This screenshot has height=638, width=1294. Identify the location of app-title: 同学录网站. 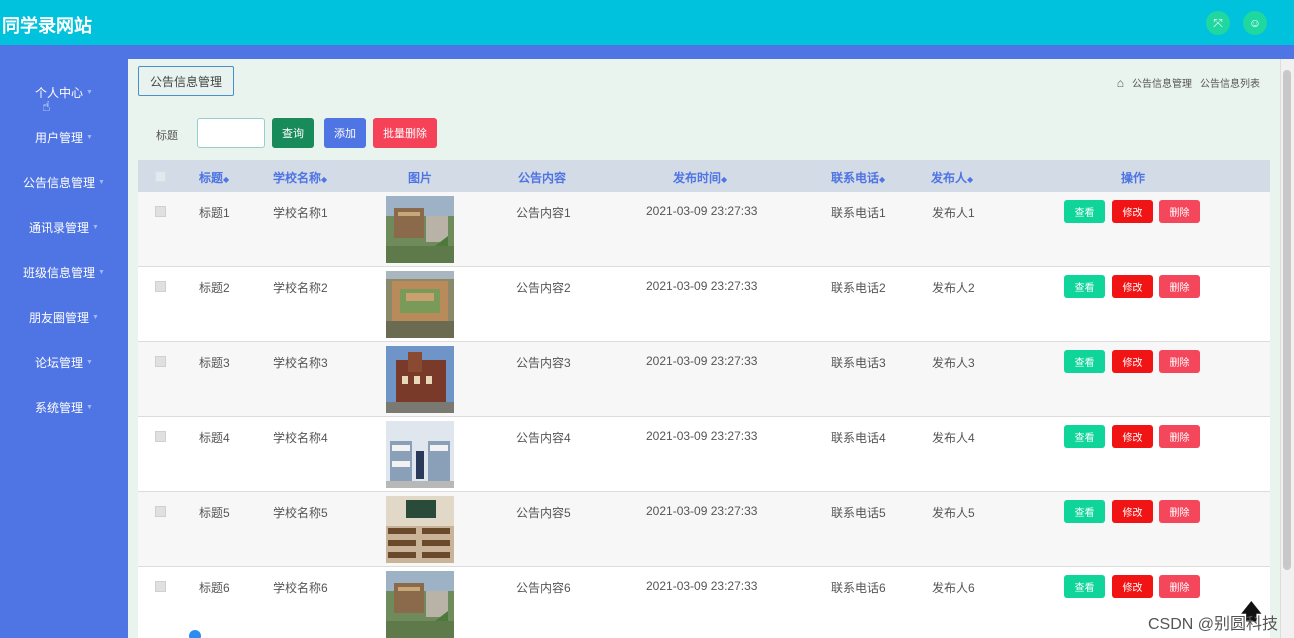
(47, 26).